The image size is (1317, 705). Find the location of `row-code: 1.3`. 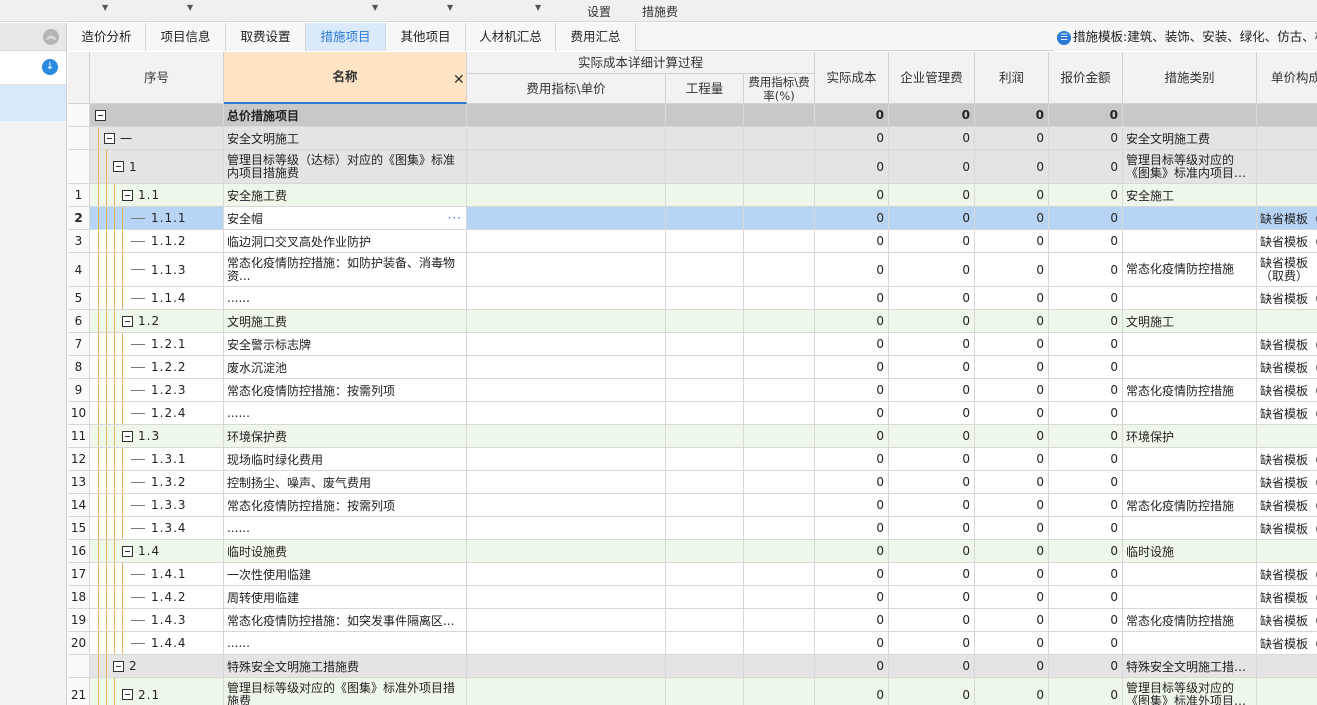

row-code: 1.3 is located at coordinates (157, 436).